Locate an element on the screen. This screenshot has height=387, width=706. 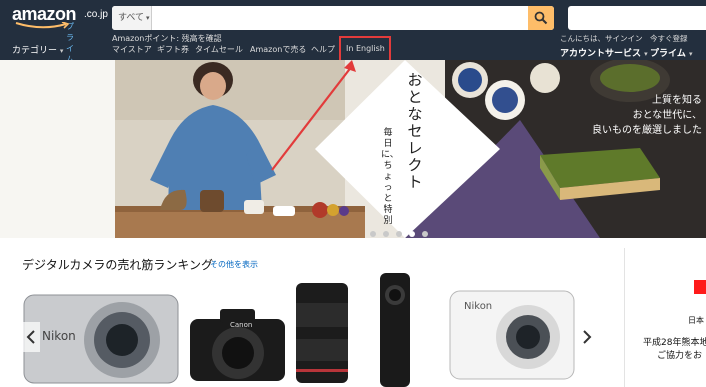
nav-link-gift-card: ギフト券 is located at coordinates (173, 49).